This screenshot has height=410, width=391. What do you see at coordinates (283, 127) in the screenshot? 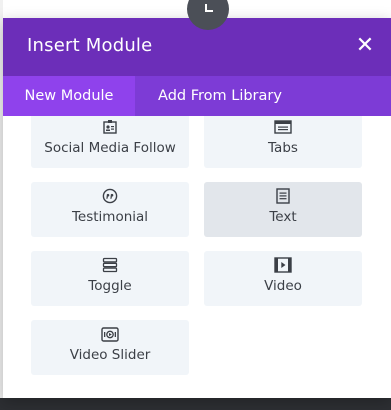
I see `tabs-icon` at bounding box center [283, 127].